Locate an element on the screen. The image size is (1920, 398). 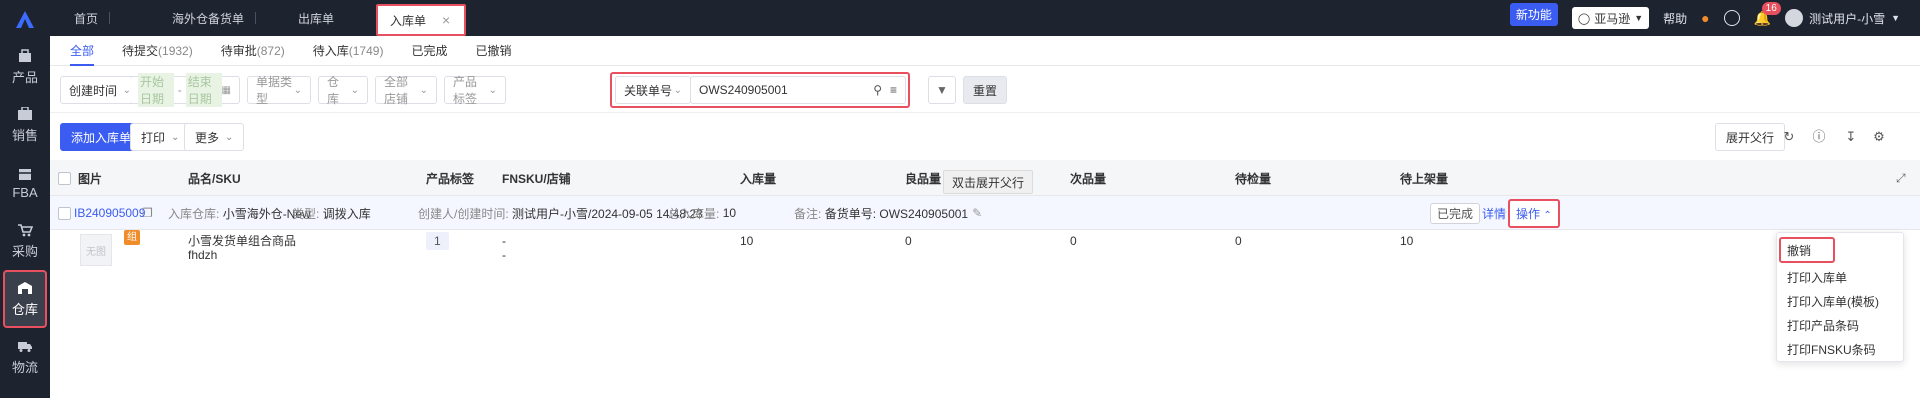
sidebar-item-logistics: 物流 is located at coordinates (25, 357).